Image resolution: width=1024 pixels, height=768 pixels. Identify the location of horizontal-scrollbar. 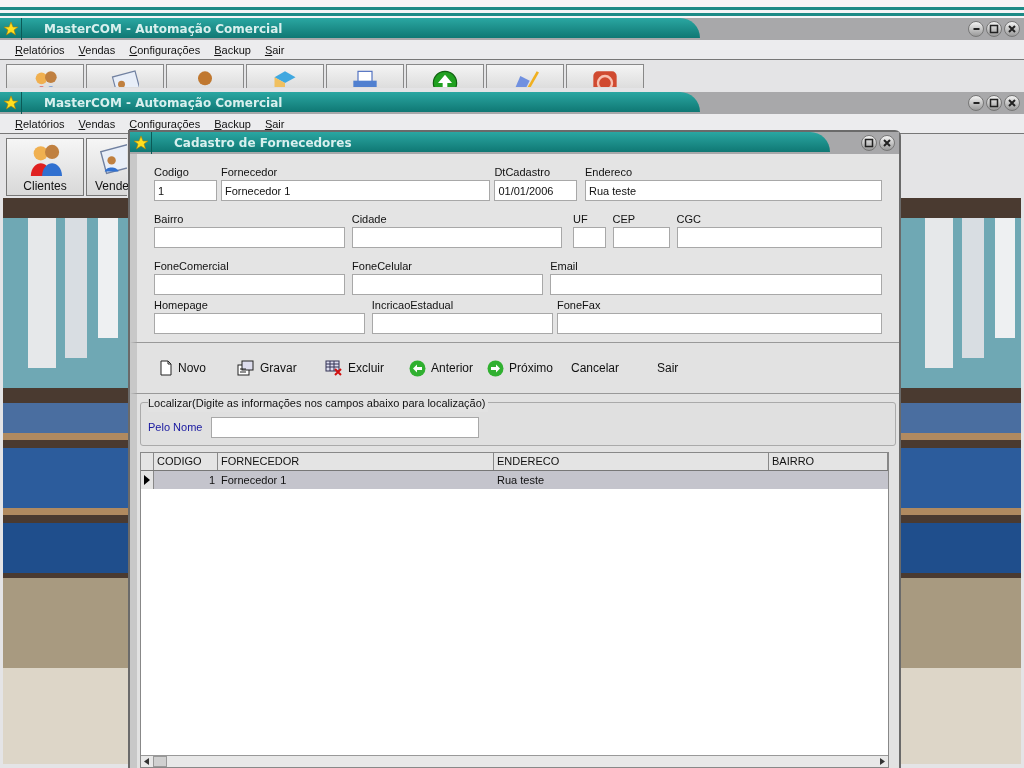
(514, 761).